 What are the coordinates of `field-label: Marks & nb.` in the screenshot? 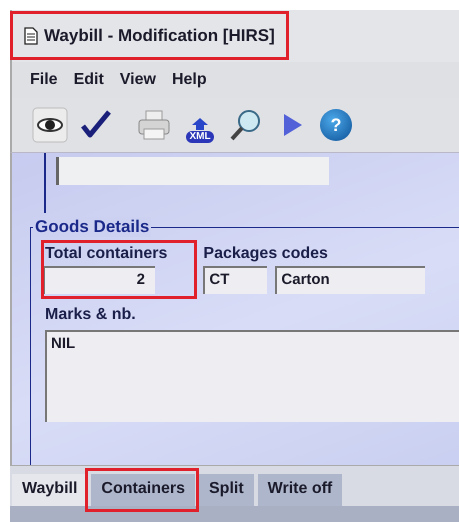 It's located at (91, 315).